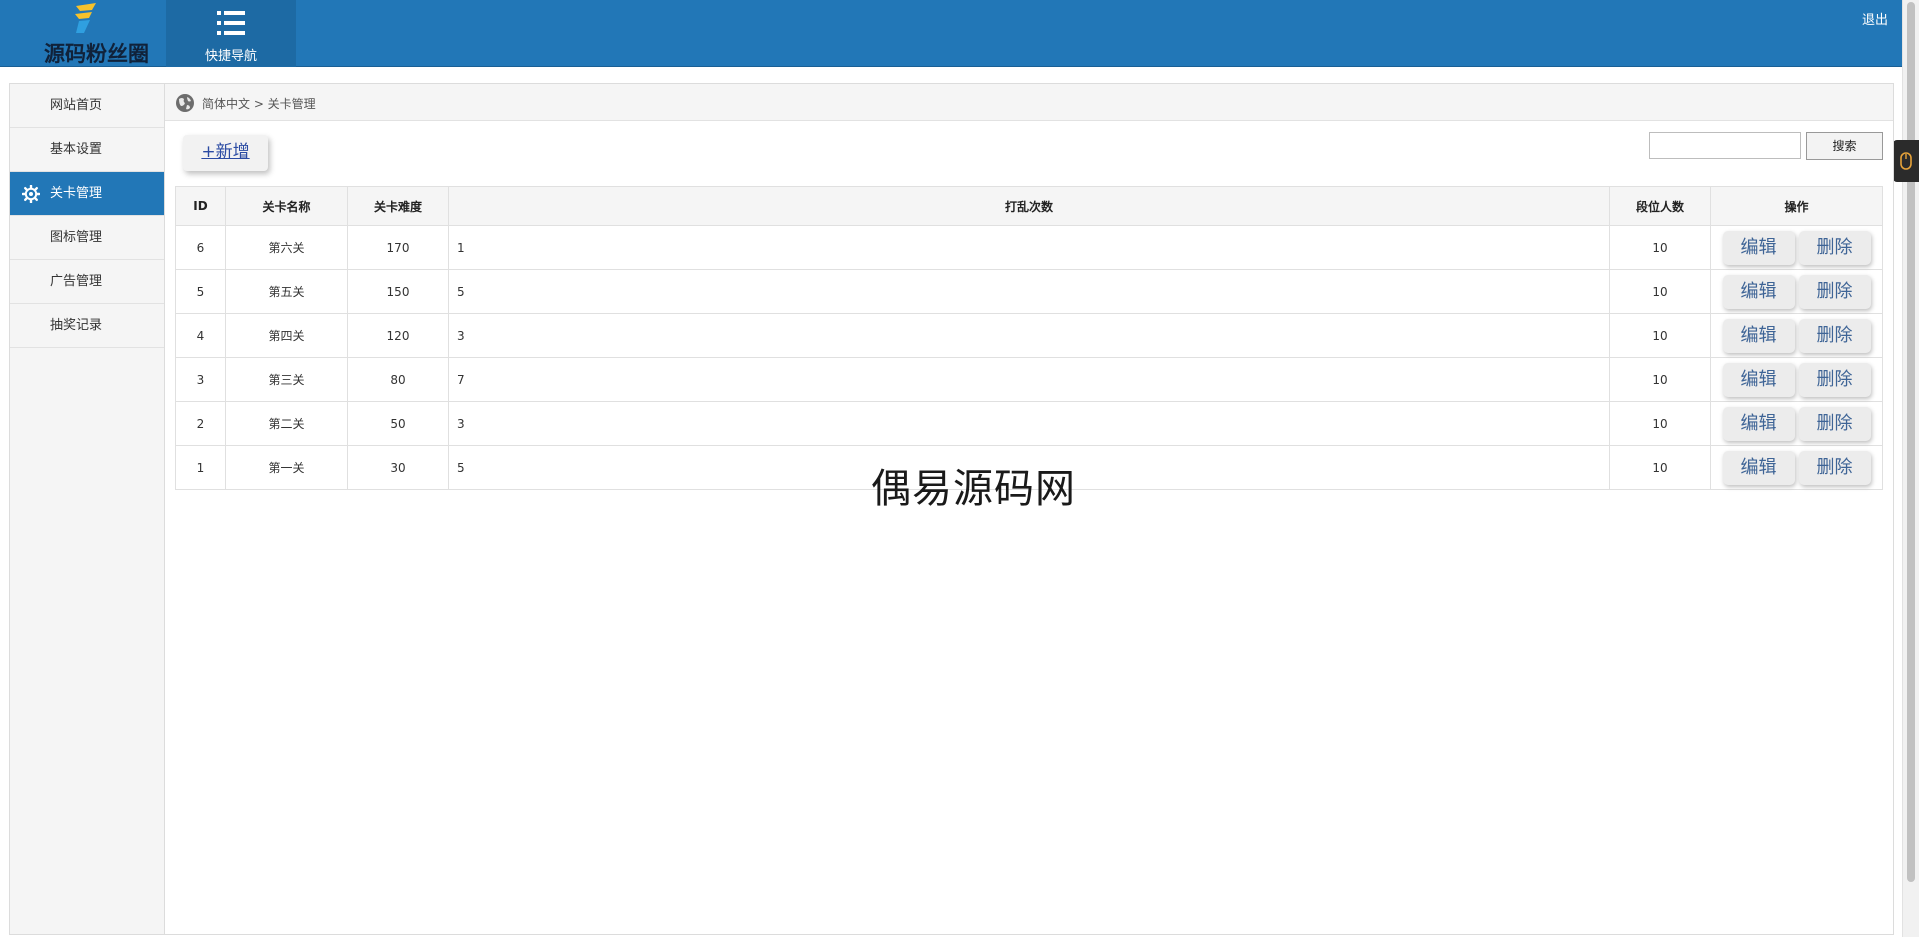  I want to click on column-header-rank-count: 段位人数, so click(1660, 206).